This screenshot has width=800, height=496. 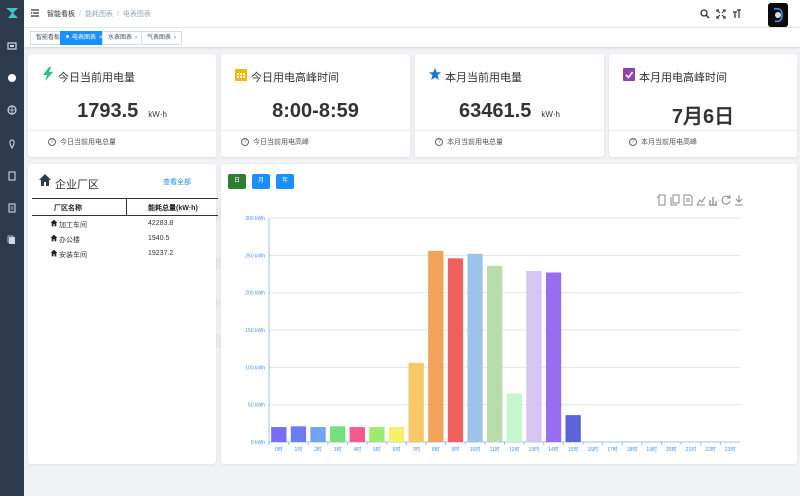 What do you see at coordinates (357, 449) in the screenshot?
I see `x-tick-label: 4时` at bounding box center [357, 449].